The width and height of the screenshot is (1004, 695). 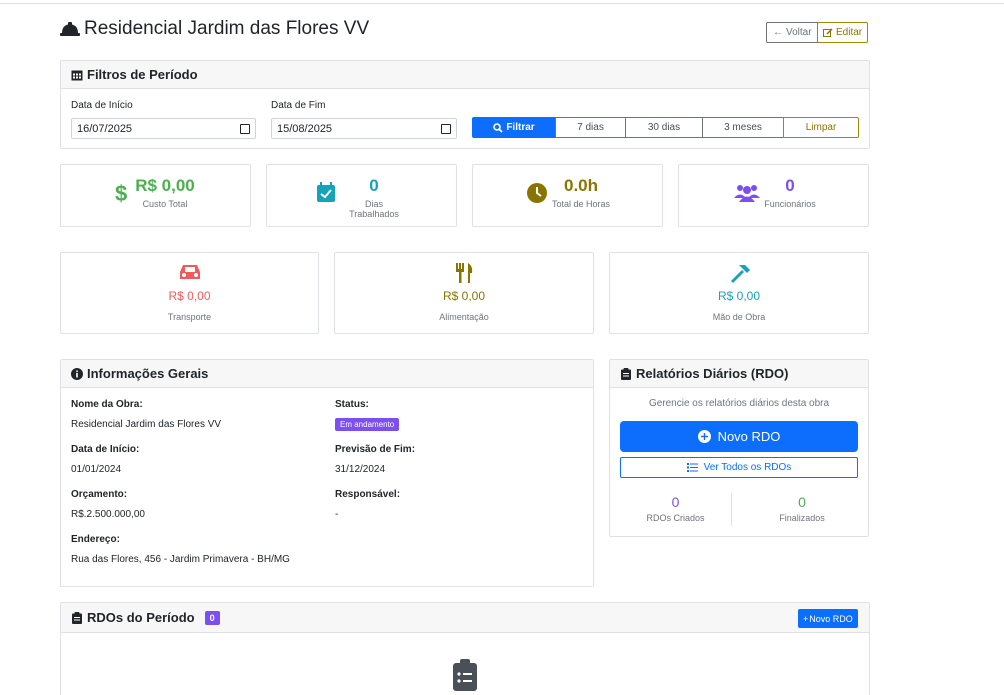 I want to click on general-info-title: Informações Gerais, so click(x=148, y=373).